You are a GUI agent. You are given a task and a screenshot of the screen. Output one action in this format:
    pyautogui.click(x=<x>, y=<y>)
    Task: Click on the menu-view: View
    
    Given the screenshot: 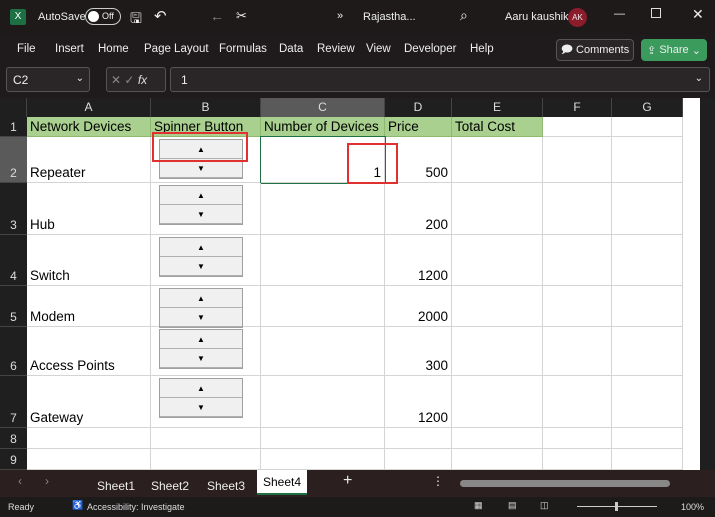 What is the action you would take?
    pyautogui.click(x=378, y=49)
    